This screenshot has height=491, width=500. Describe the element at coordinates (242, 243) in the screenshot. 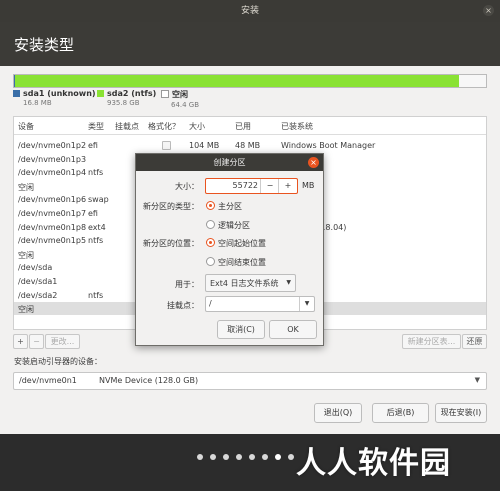

I see `radio-label: 空间起始位置` at that location.